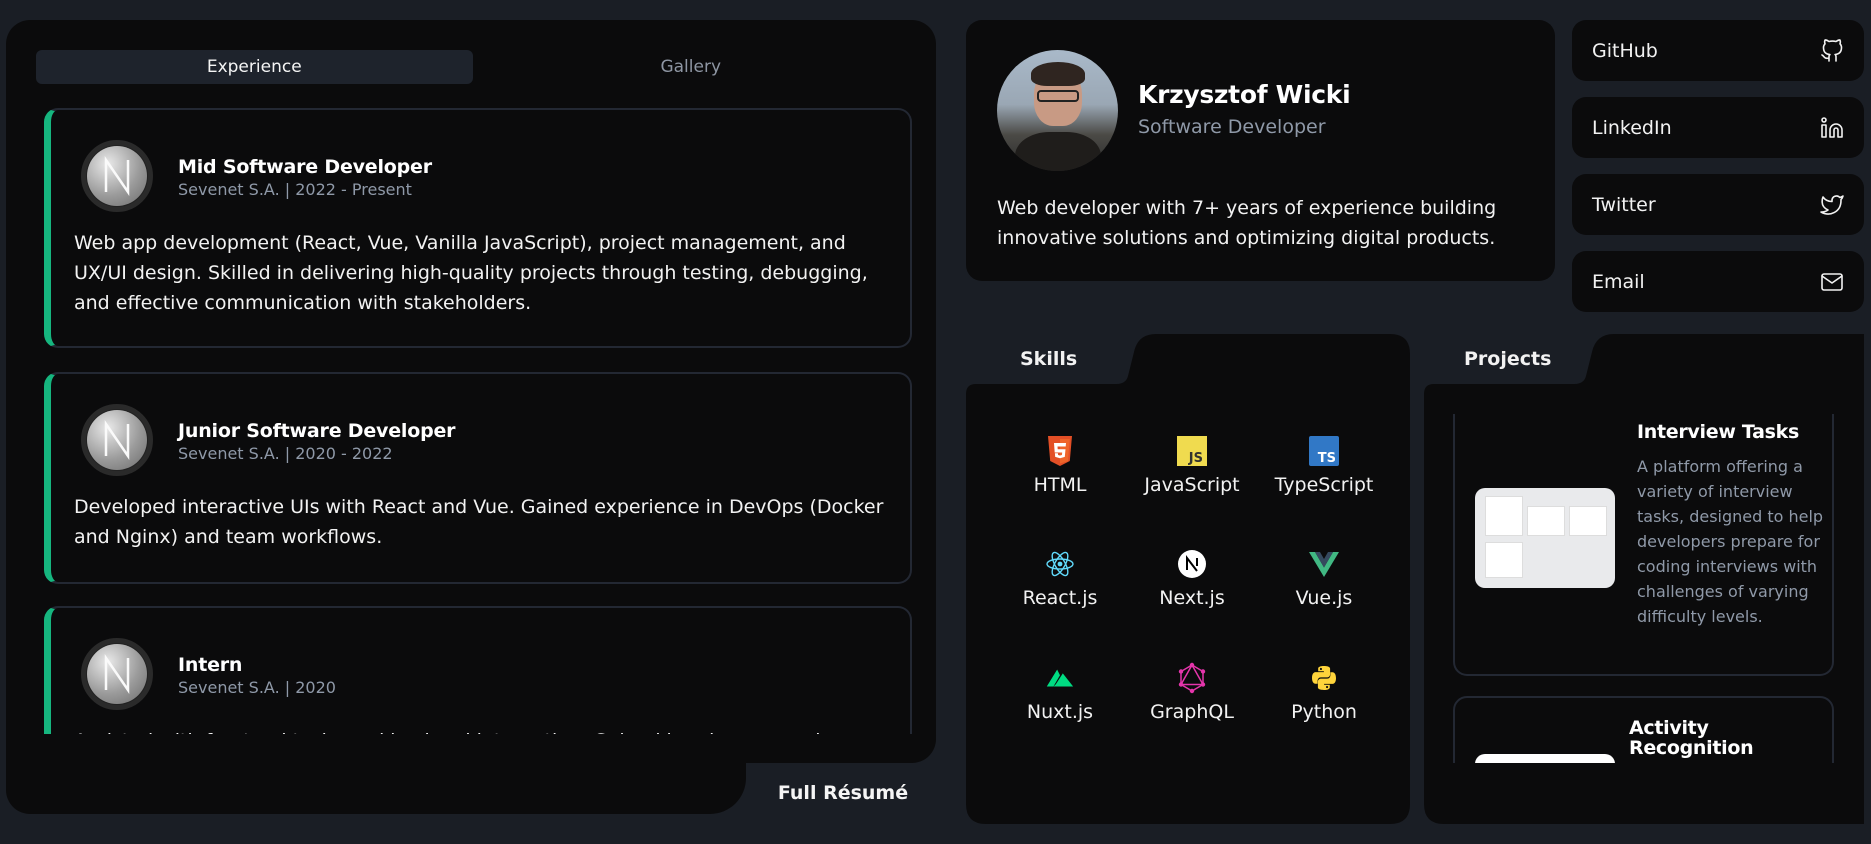  Describe the element at coordinates (257, 687) in the screenshot. I see `experience-meta: Sevenet S.A. | 2020` at that location.